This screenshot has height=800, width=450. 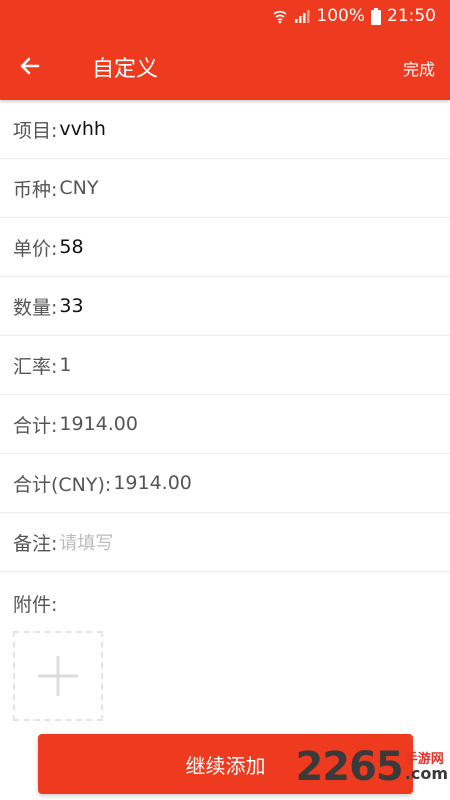 I want to click on battery-percent: 100%, so click(x=340, y=16).